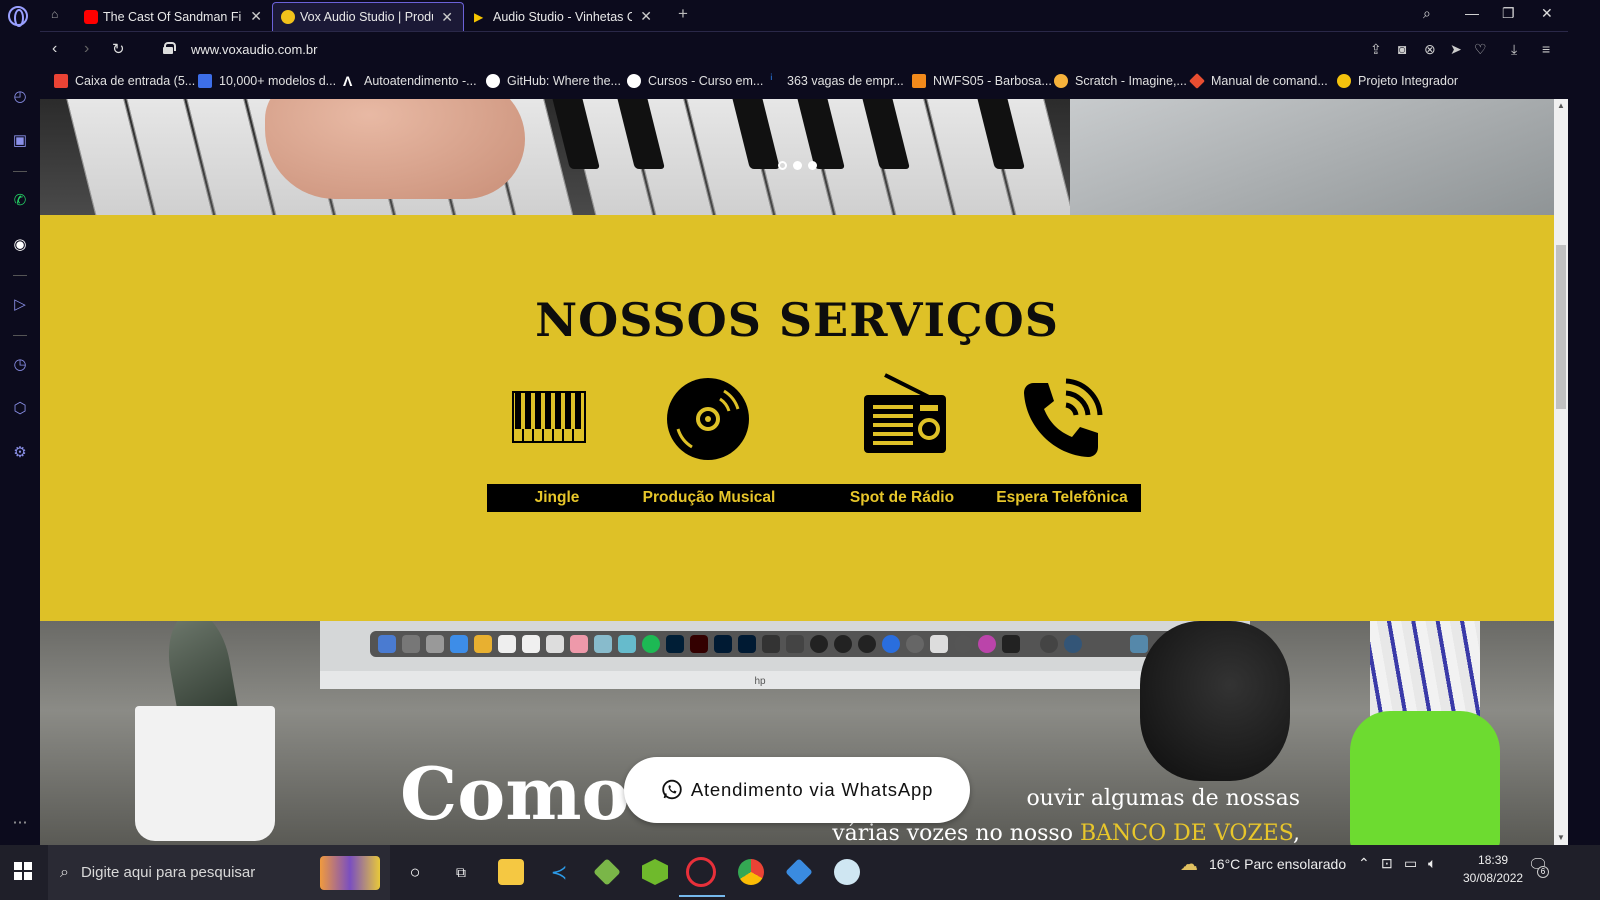  What do you see at coordinates (1508, 13) in the screenshot?
I see `restore-icon: ❐` at bounding box center [1508, 13].